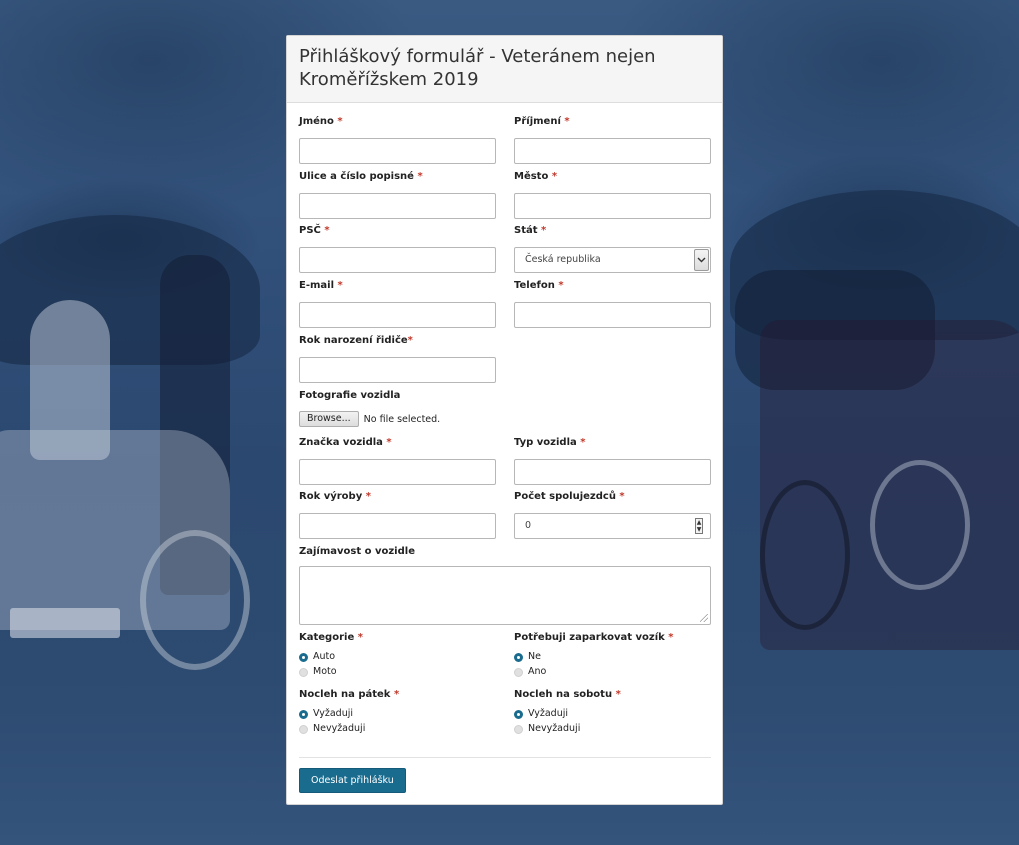 The image size is (1019, 845). I want to click on background-car-grille, so click(920, 525).